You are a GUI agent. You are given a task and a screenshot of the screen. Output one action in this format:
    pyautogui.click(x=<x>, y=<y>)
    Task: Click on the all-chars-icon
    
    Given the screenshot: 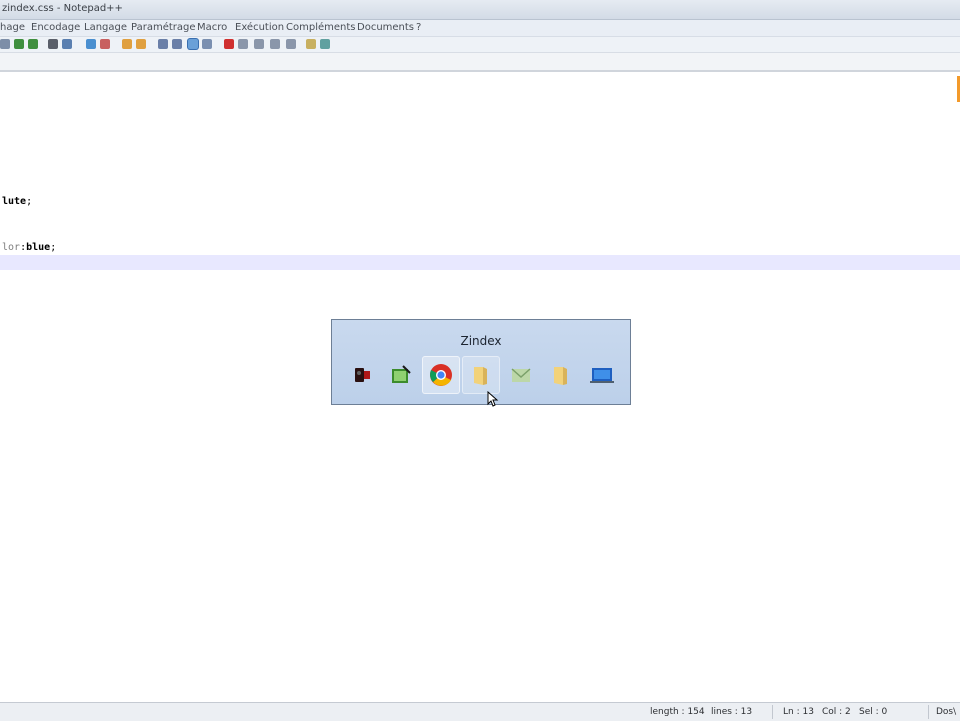 What is the action you would take?
    pyautogui.click(x=177, y=44)
    